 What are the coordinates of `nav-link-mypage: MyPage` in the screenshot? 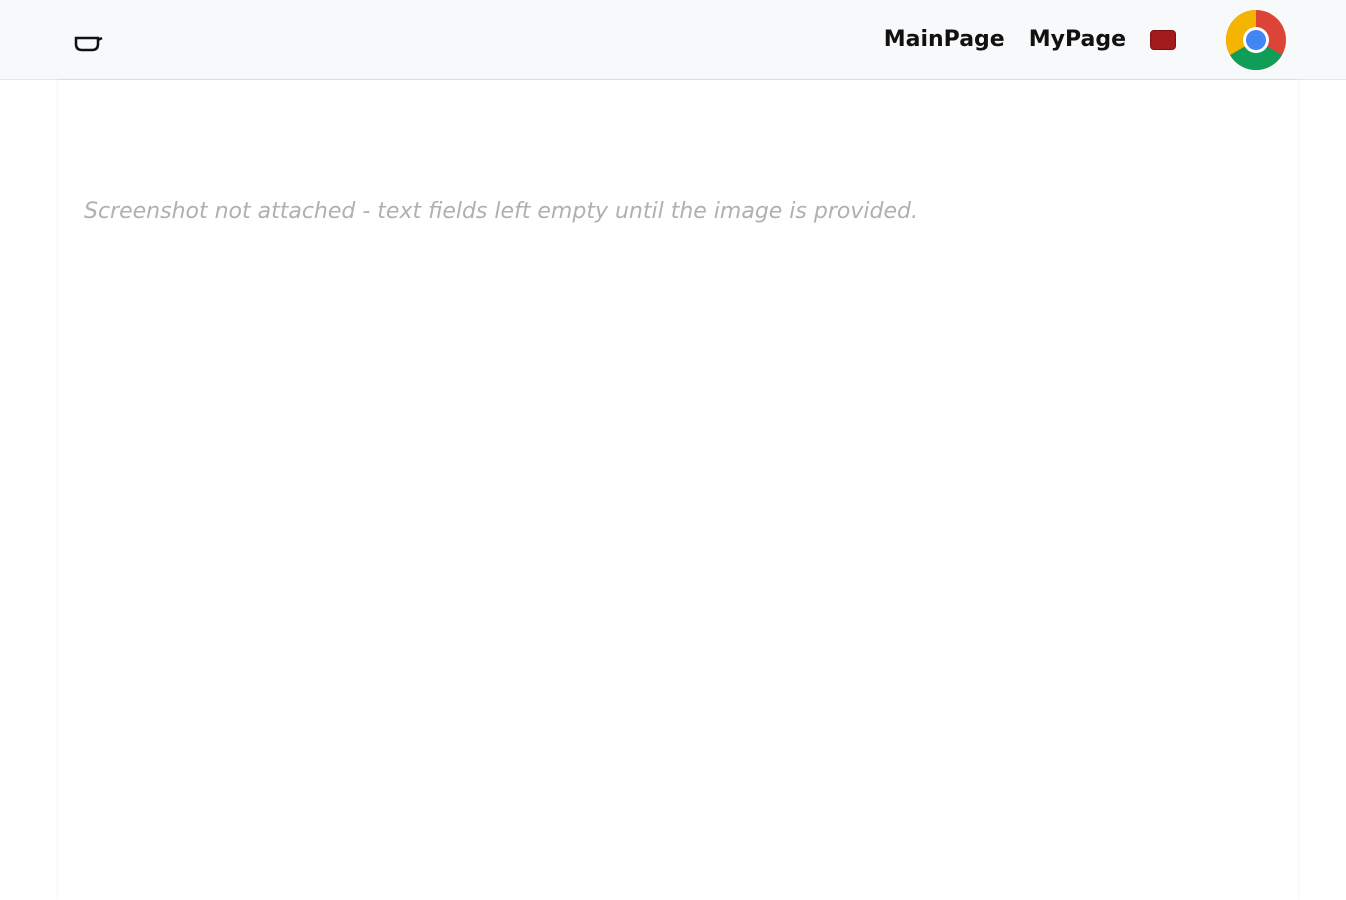 It's located at (1077, 39).